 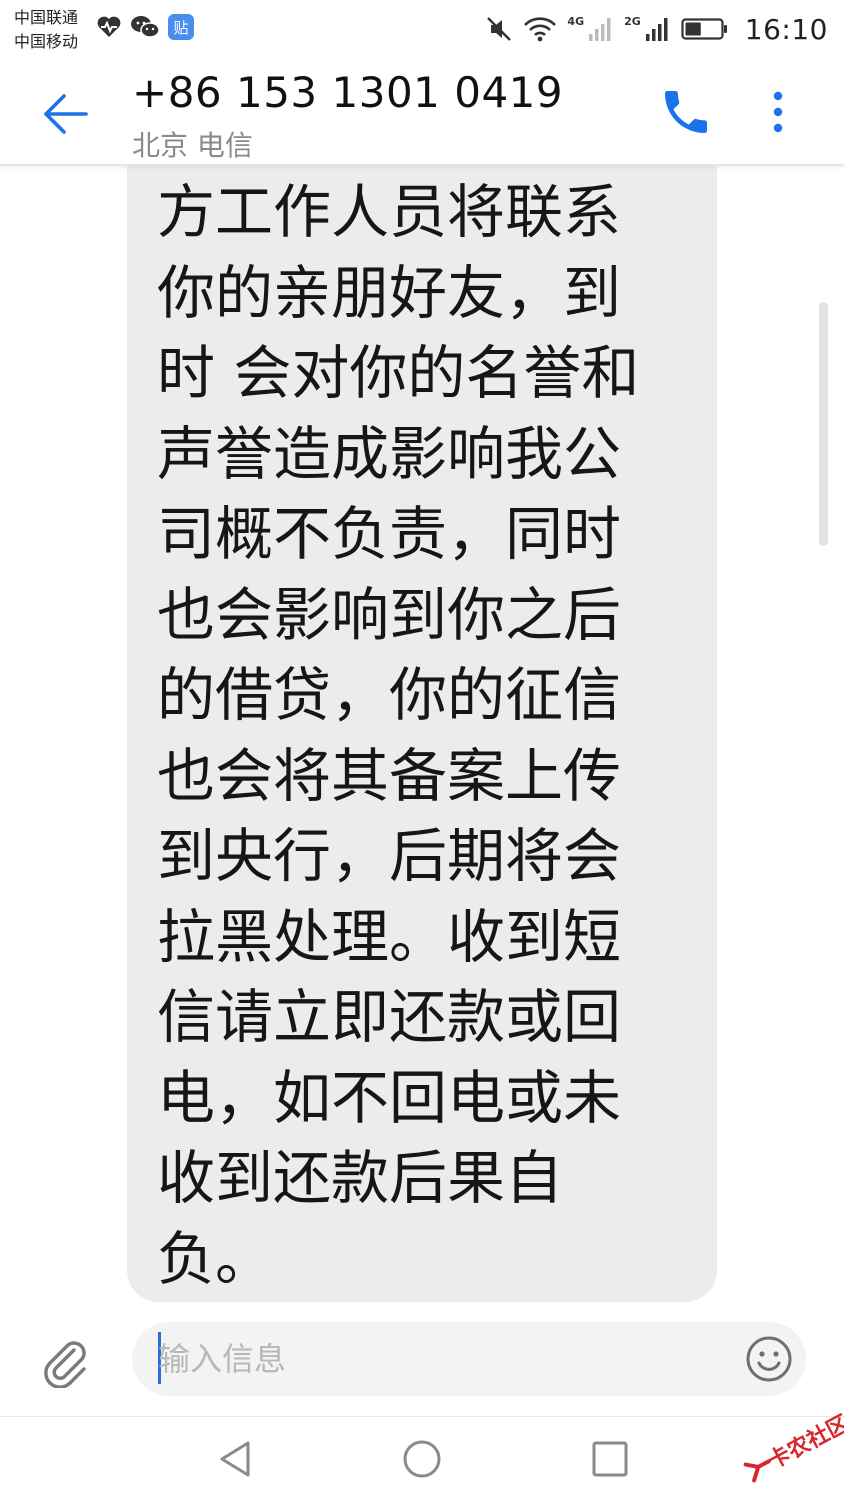 I want to click on battery-icon, so click(x=705, y=29).